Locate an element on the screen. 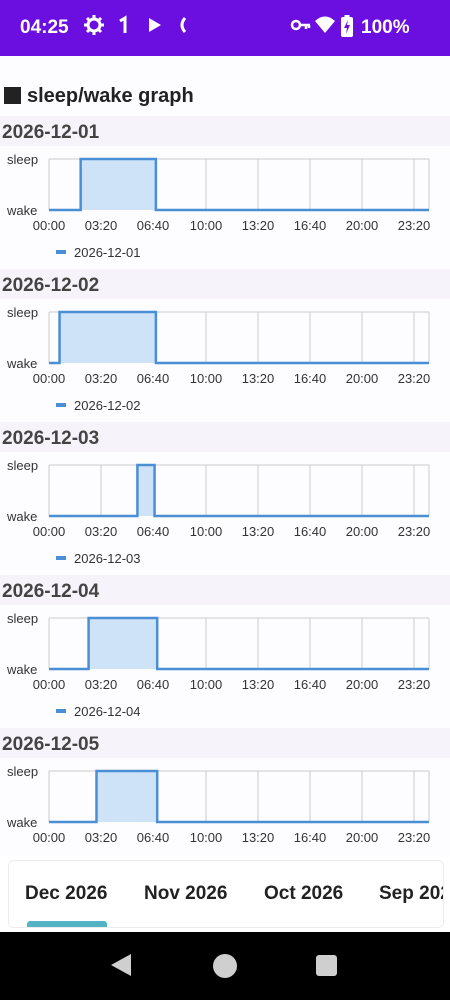  navigation-bar is located at coordinates (225, 966).